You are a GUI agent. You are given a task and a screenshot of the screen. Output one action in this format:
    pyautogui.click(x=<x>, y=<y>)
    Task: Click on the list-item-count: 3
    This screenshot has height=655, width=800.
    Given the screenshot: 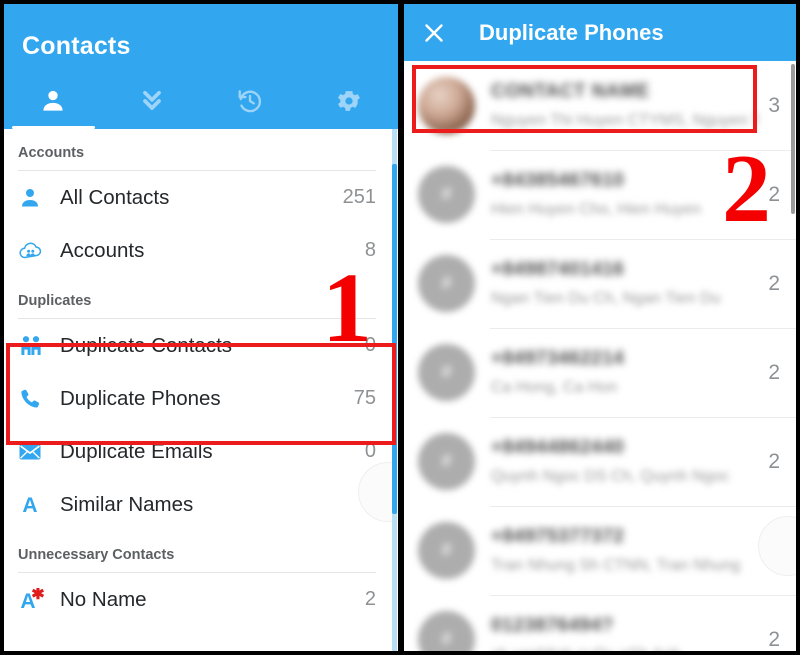 What is the action you would take?
    pyautogui.click(x=774, y=105)
    